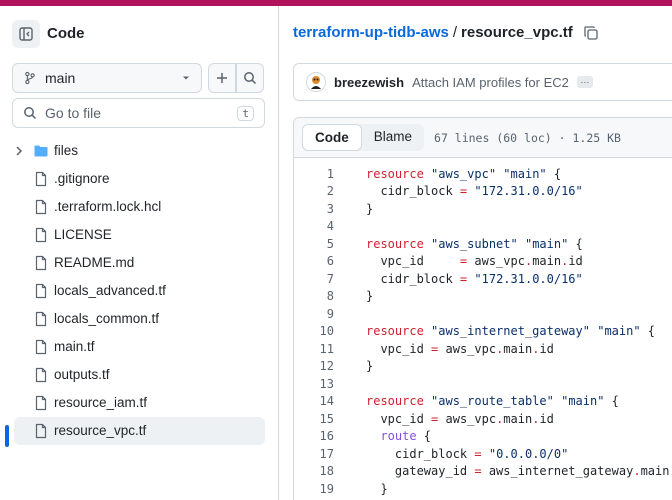 The image size is (672, 500). Describe the element at coordinates (557, 471) in the screenshot. I see `code-token: aws_internet_gateway` at that location.